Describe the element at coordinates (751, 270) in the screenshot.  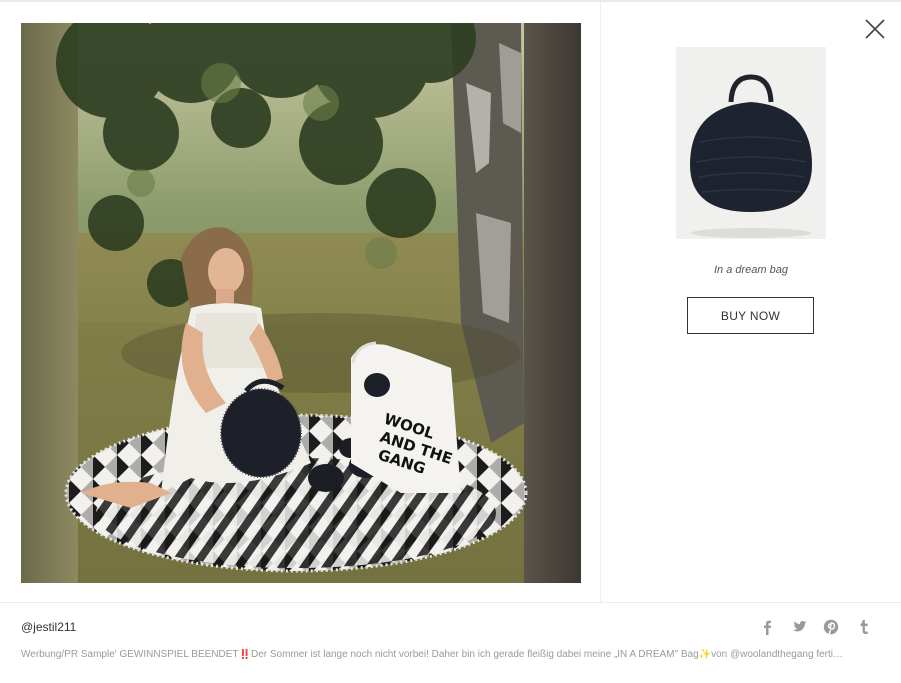
I see `product-name: In a dream bag` at that location.